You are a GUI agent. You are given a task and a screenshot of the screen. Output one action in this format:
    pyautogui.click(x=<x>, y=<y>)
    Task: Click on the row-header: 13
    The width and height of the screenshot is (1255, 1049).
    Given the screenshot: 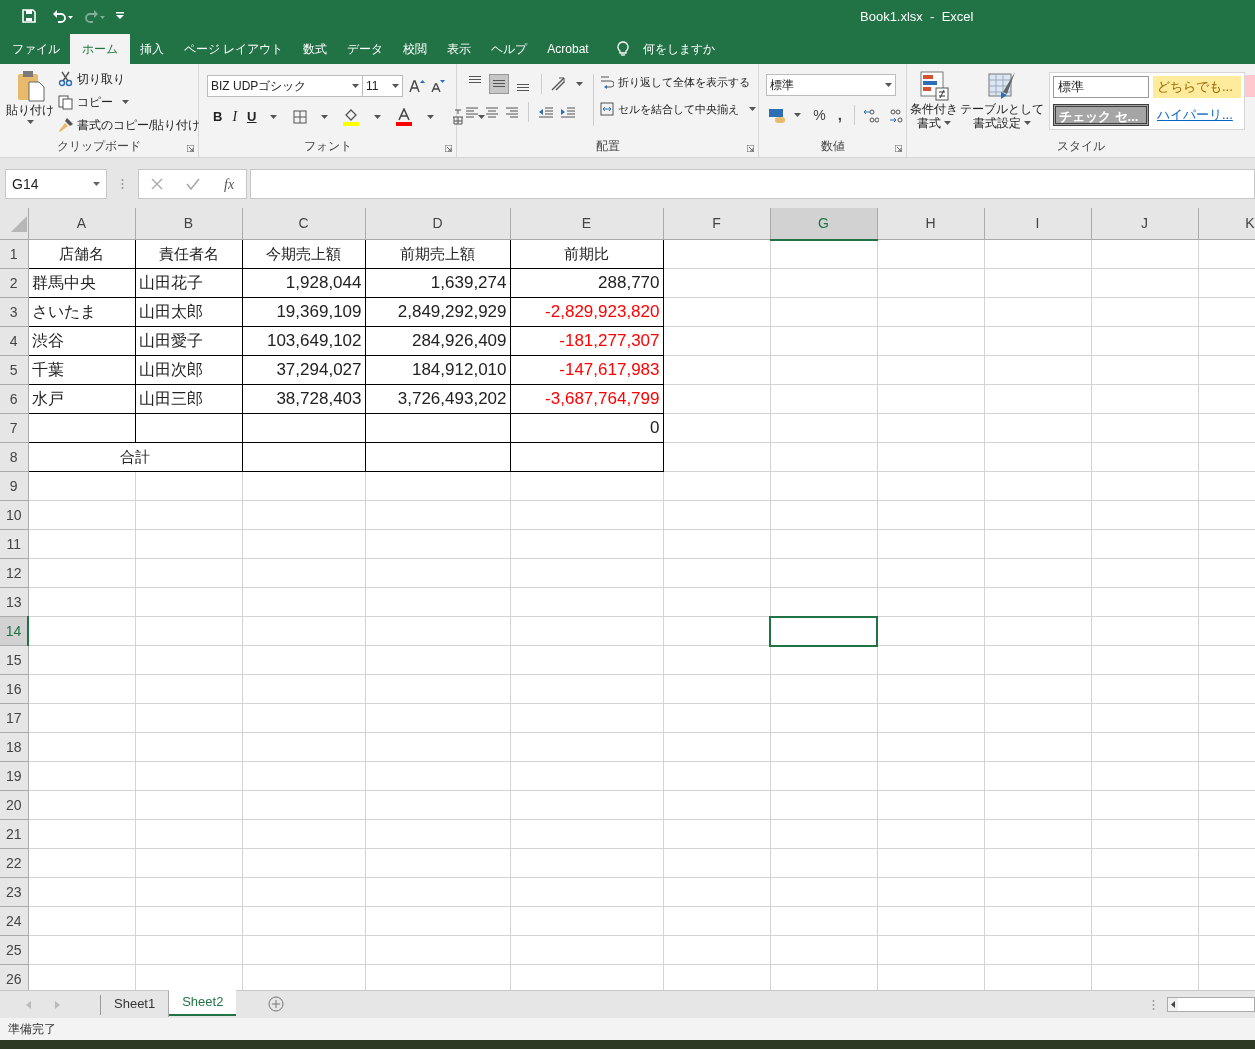 What is the action you would take?
    pyautogui.click(x=14, y=602)
    